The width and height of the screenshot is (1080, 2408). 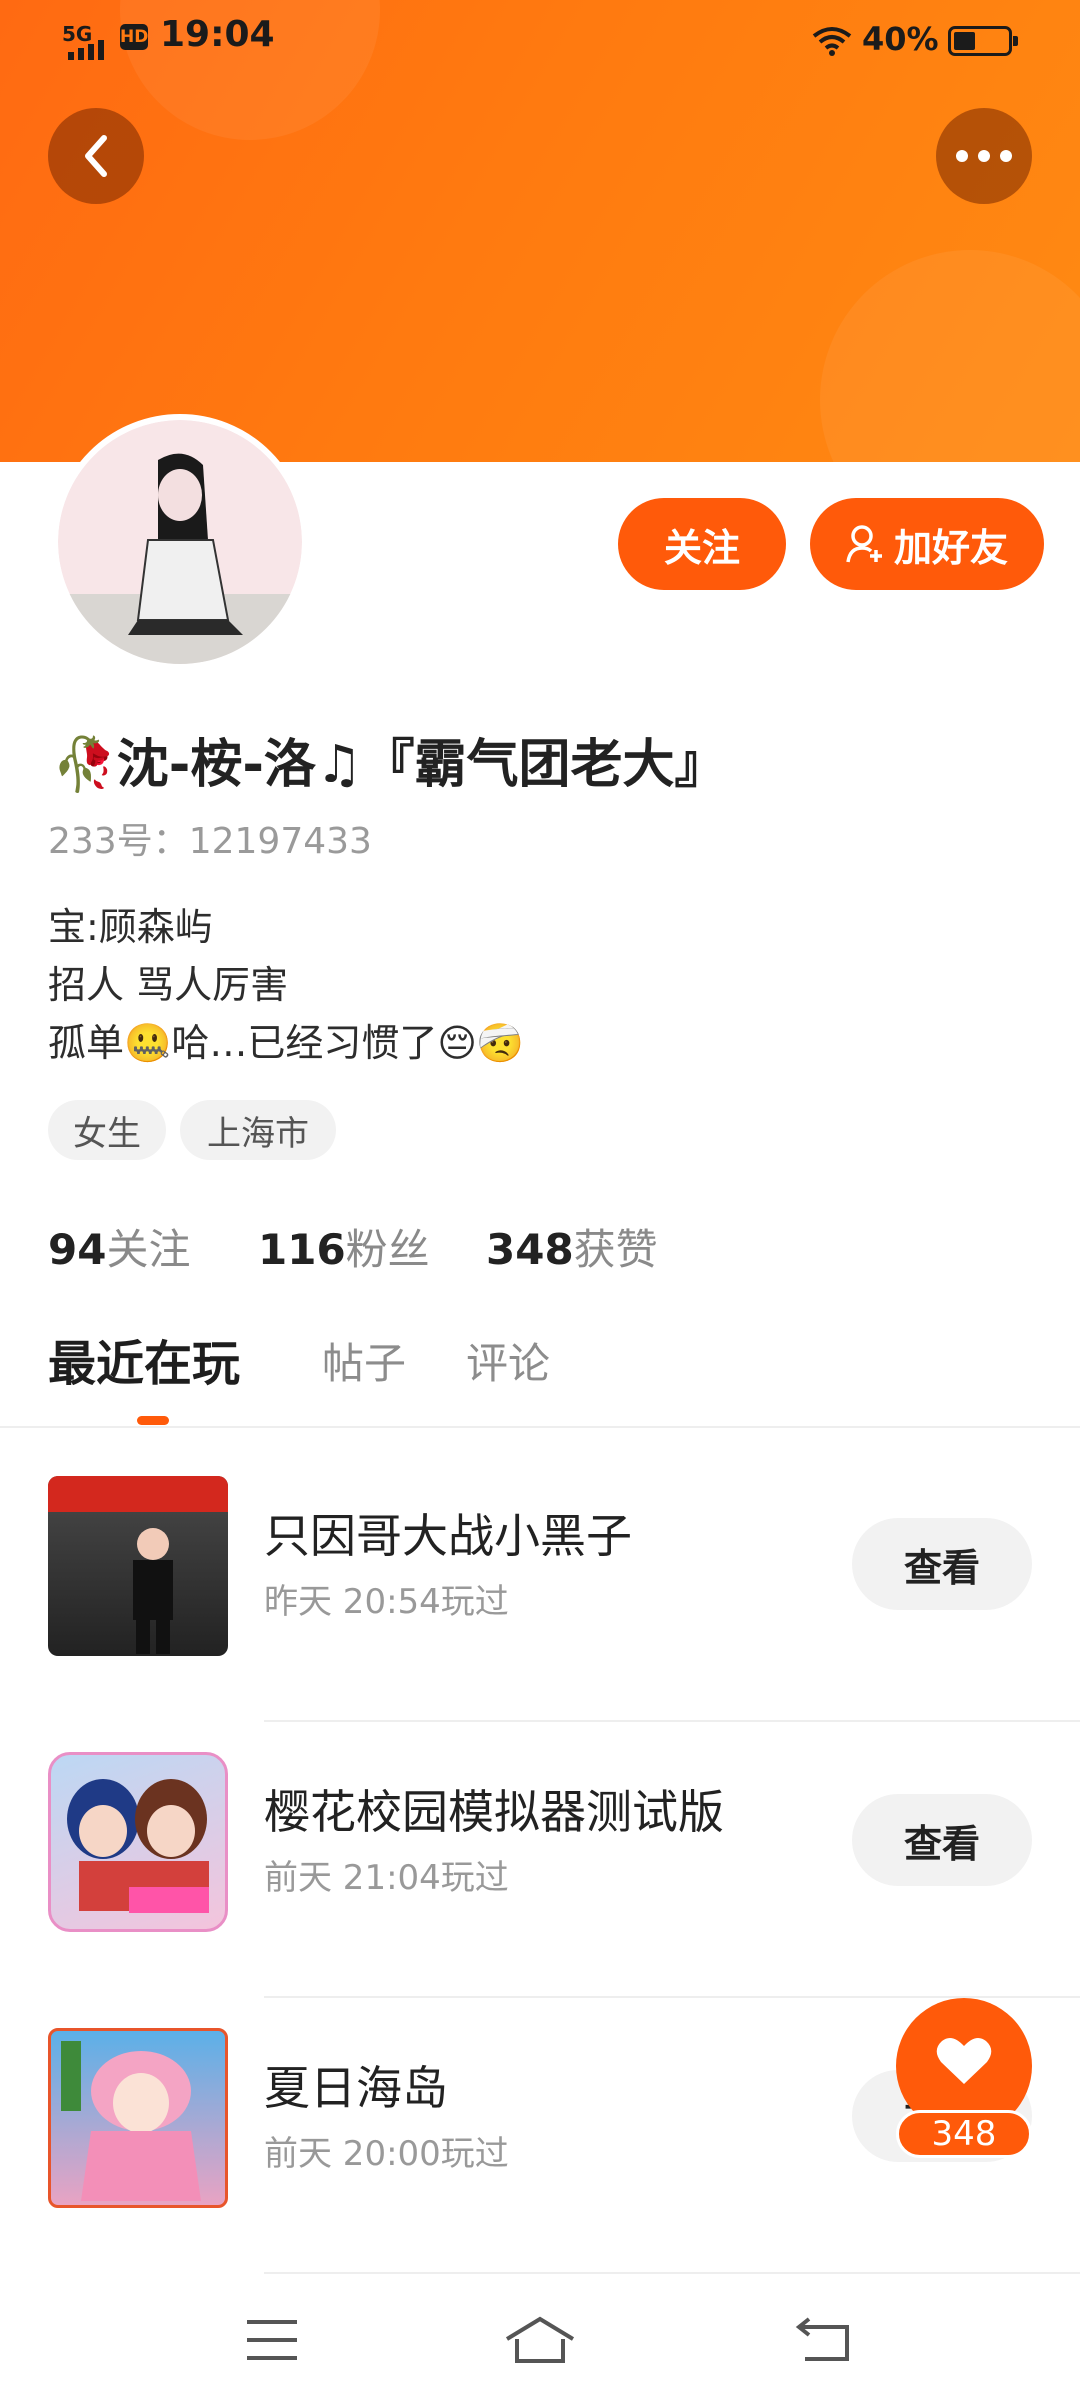 What do you see at coordinates (386, 1602) in the screenshot?
I see `game-played-time: 昨天 20:54玩过` at bounding box center [386, 1602].